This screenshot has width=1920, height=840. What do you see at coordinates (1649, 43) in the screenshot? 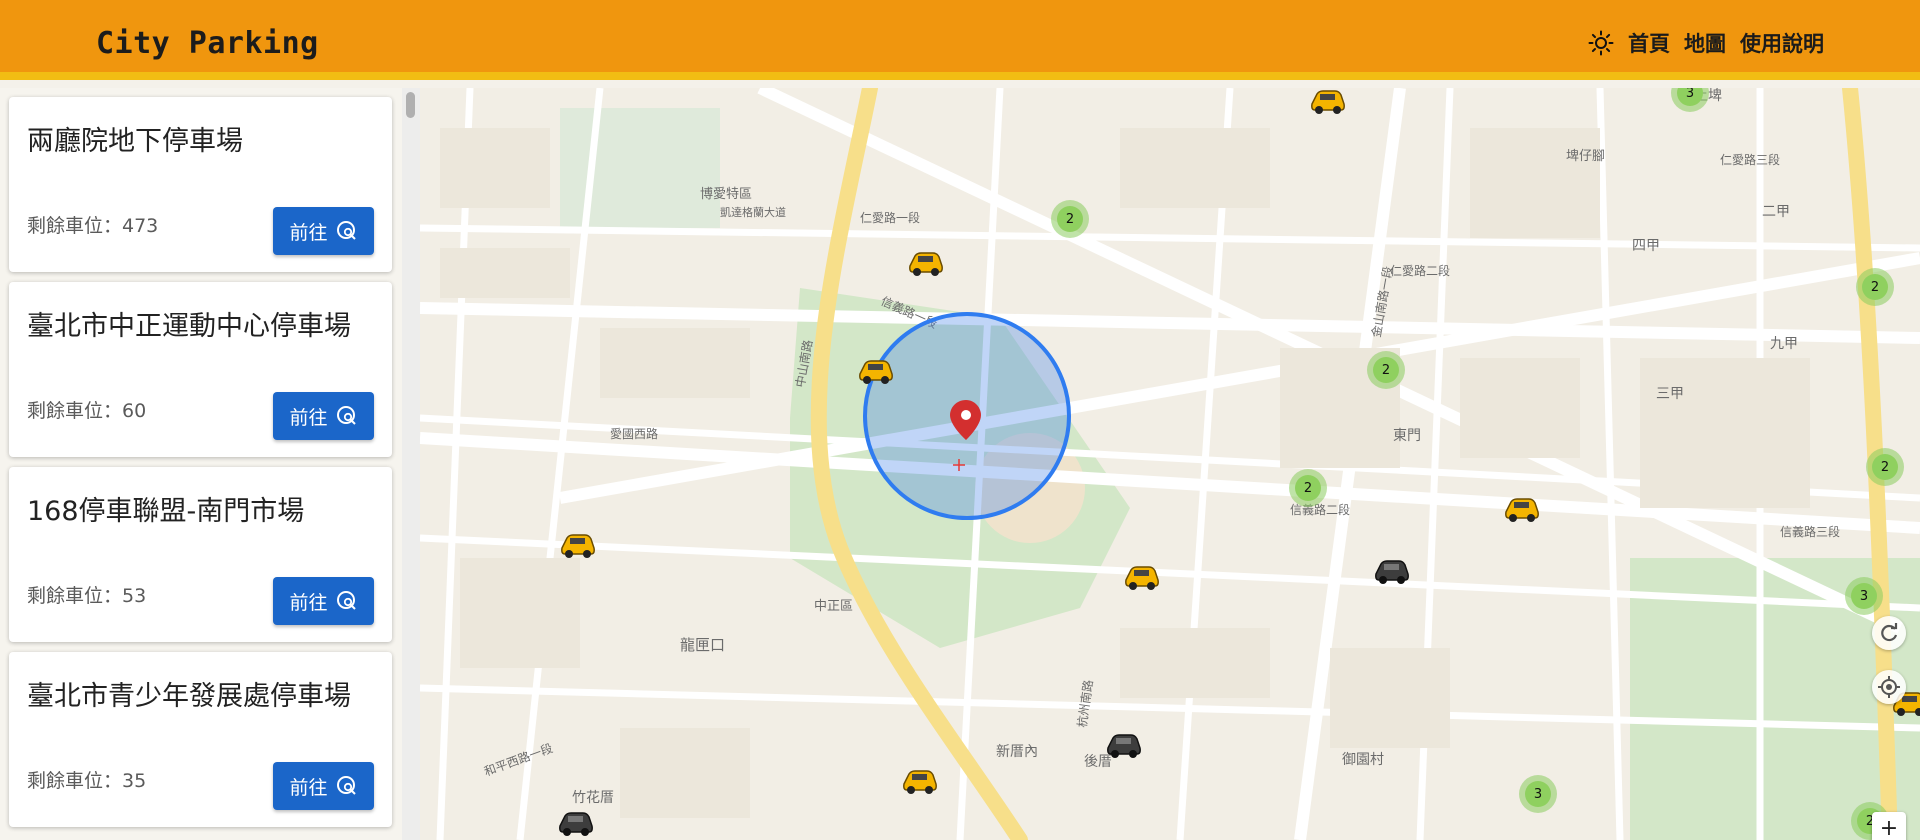
I see `nav-home: 首頁` at bounding box center [1649, 43].